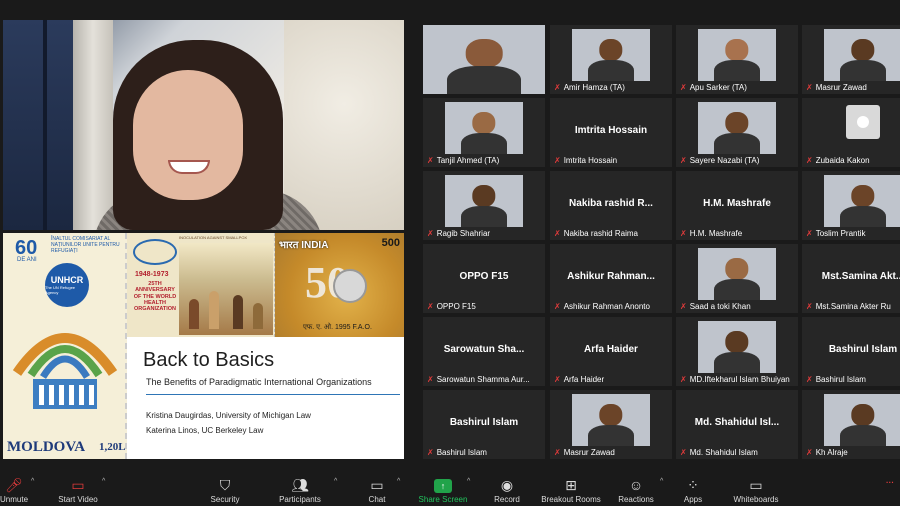 This screenshot has height=506, width=900. I want to click on unmute-button: 🎤︎ Unmute, so click(14, 488).